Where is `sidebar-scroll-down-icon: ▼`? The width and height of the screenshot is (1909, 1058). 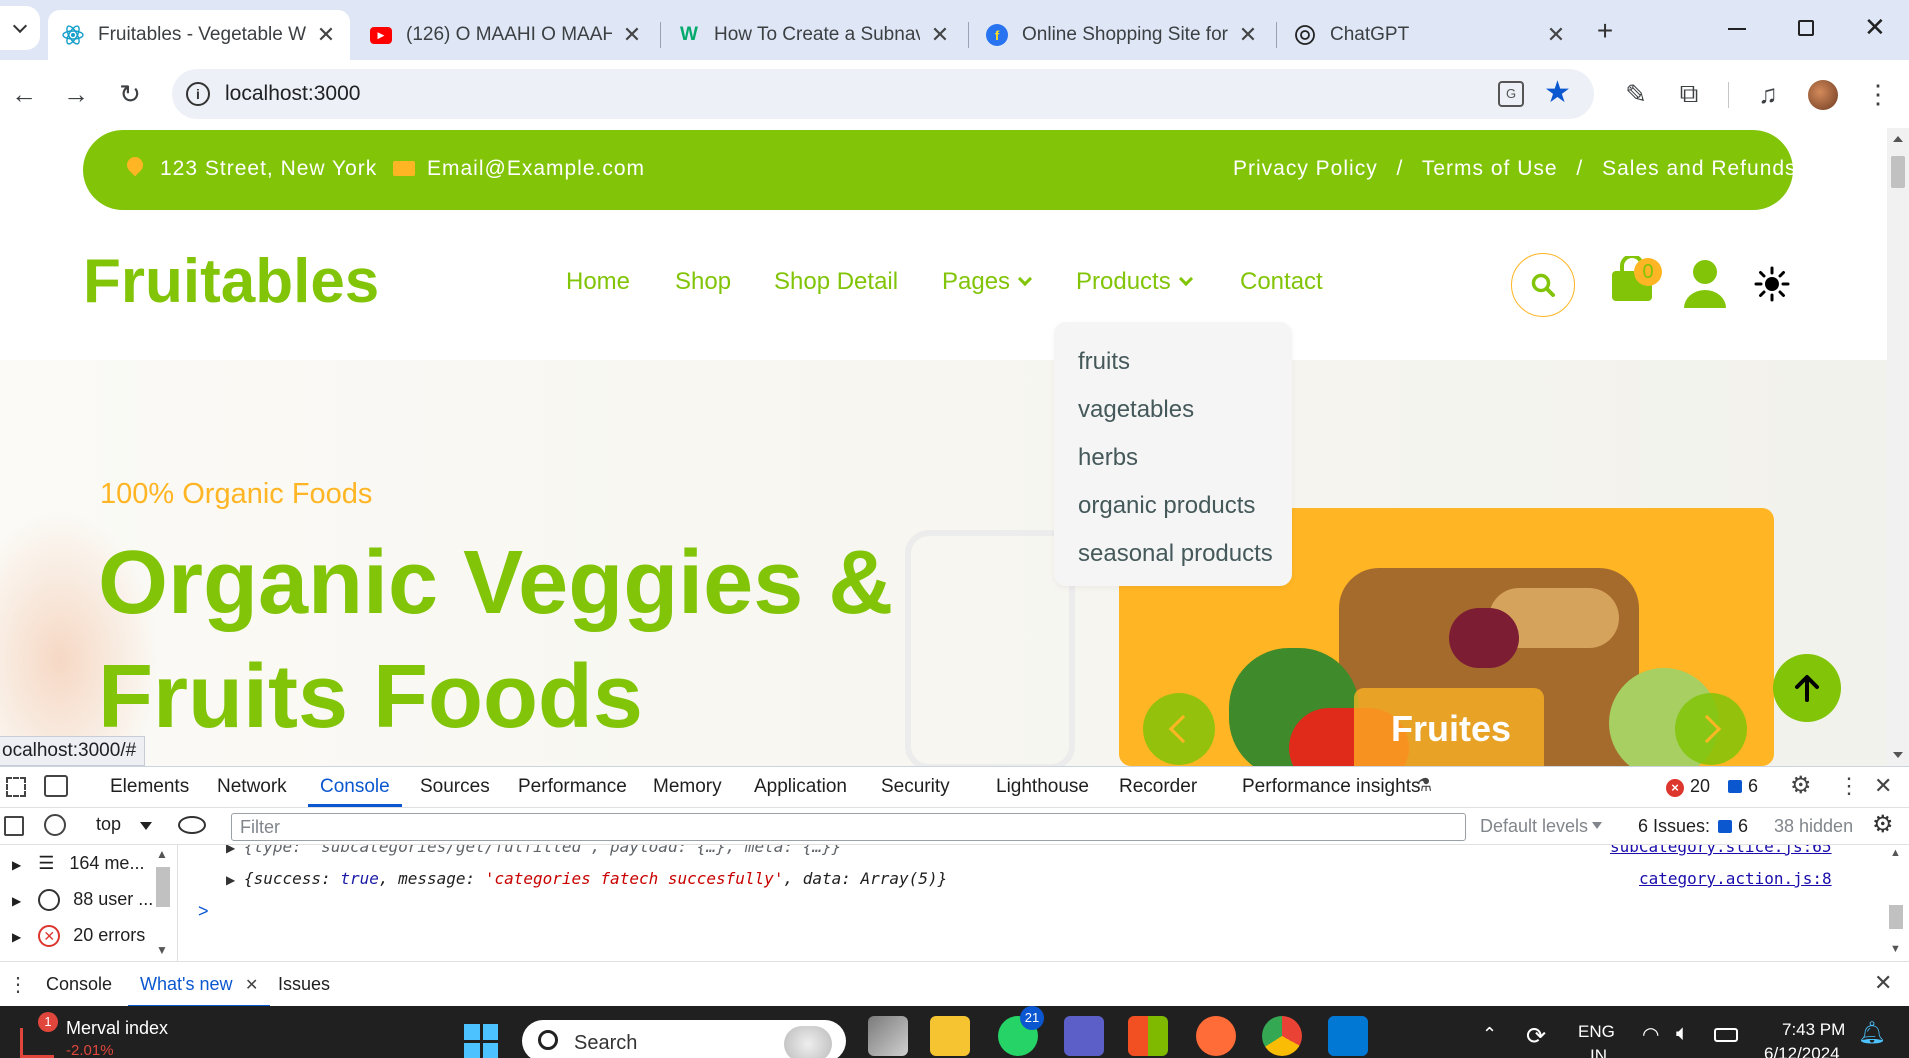
sidebar-scroll-down-icon: ▼ is located at coordinates (162, 950).